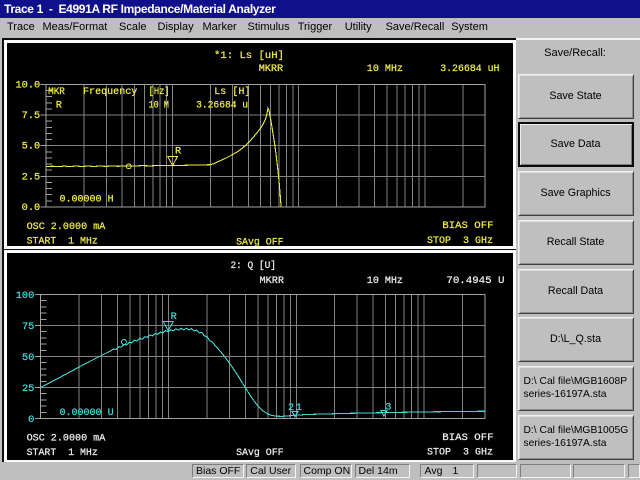 The image size is (640, 480). I want to click on svg-text: *1: Ls [uH], so click(249, 56).